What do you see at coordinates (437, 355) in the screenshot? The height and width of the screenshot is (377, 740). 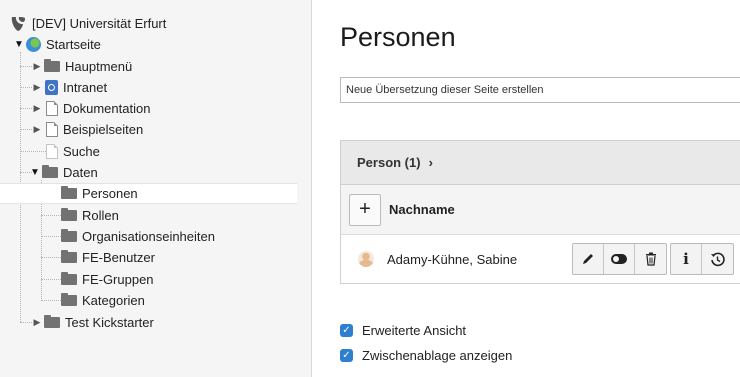 I see `checkbox-label: Zwischenablage anzeigen` at bounding box center [437, 355].